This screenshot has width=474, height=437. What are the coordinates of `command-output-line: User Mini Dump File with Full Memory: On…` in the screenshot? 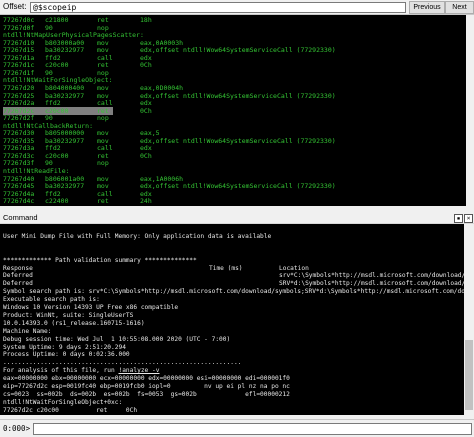 It's located at (137, 236).